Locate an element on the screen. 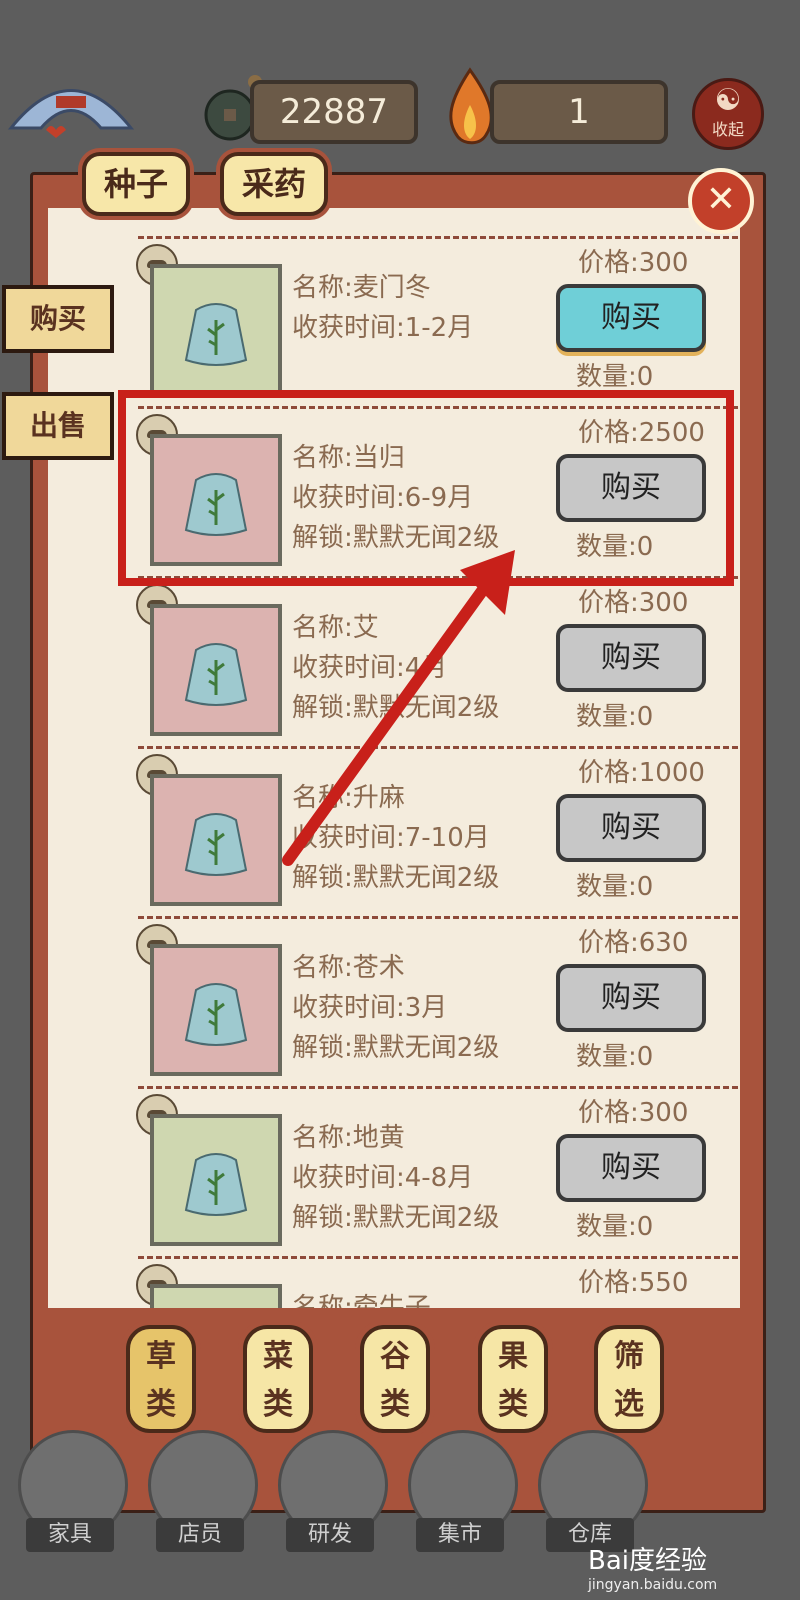 The height and width of the screenshot is (1600, 800). nav-market-label: 集市 is located at coordinates (460, 1535).